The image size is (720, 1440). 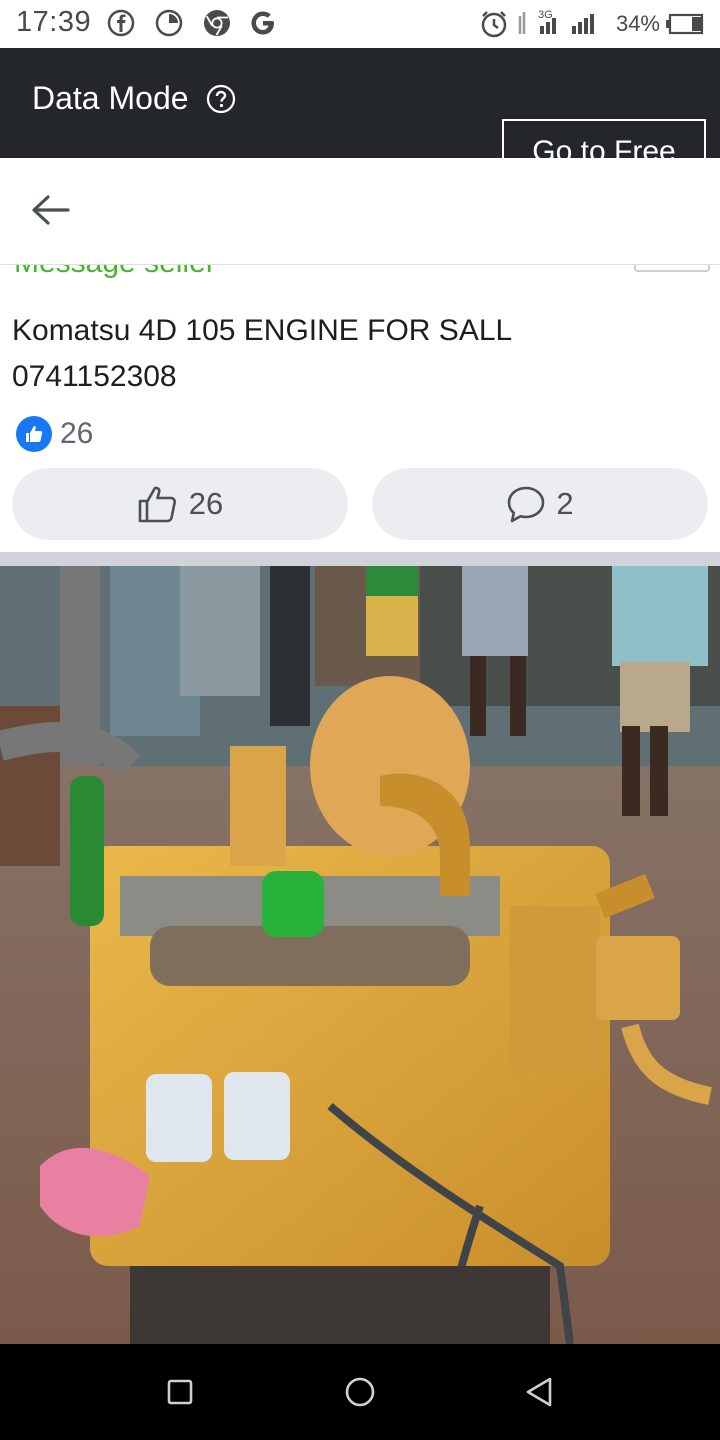 I want to click on data-mode-bar: Data Mode Go to Free, so click(x=360, y=116).